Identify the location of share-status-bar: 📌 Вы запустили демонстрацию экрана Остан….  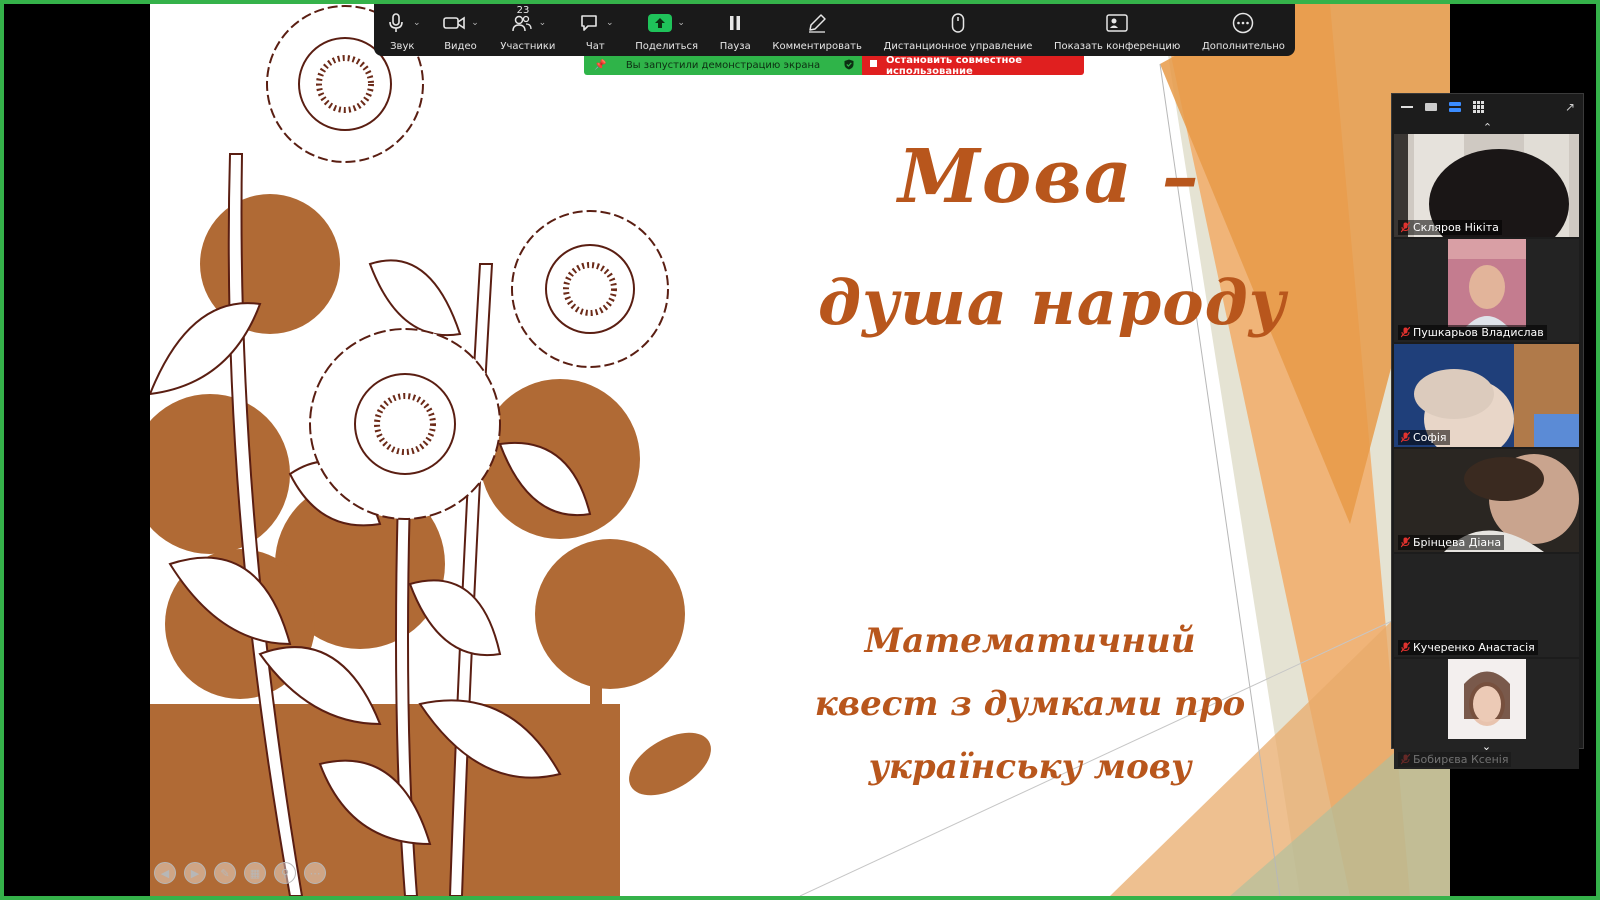
(834, 65).